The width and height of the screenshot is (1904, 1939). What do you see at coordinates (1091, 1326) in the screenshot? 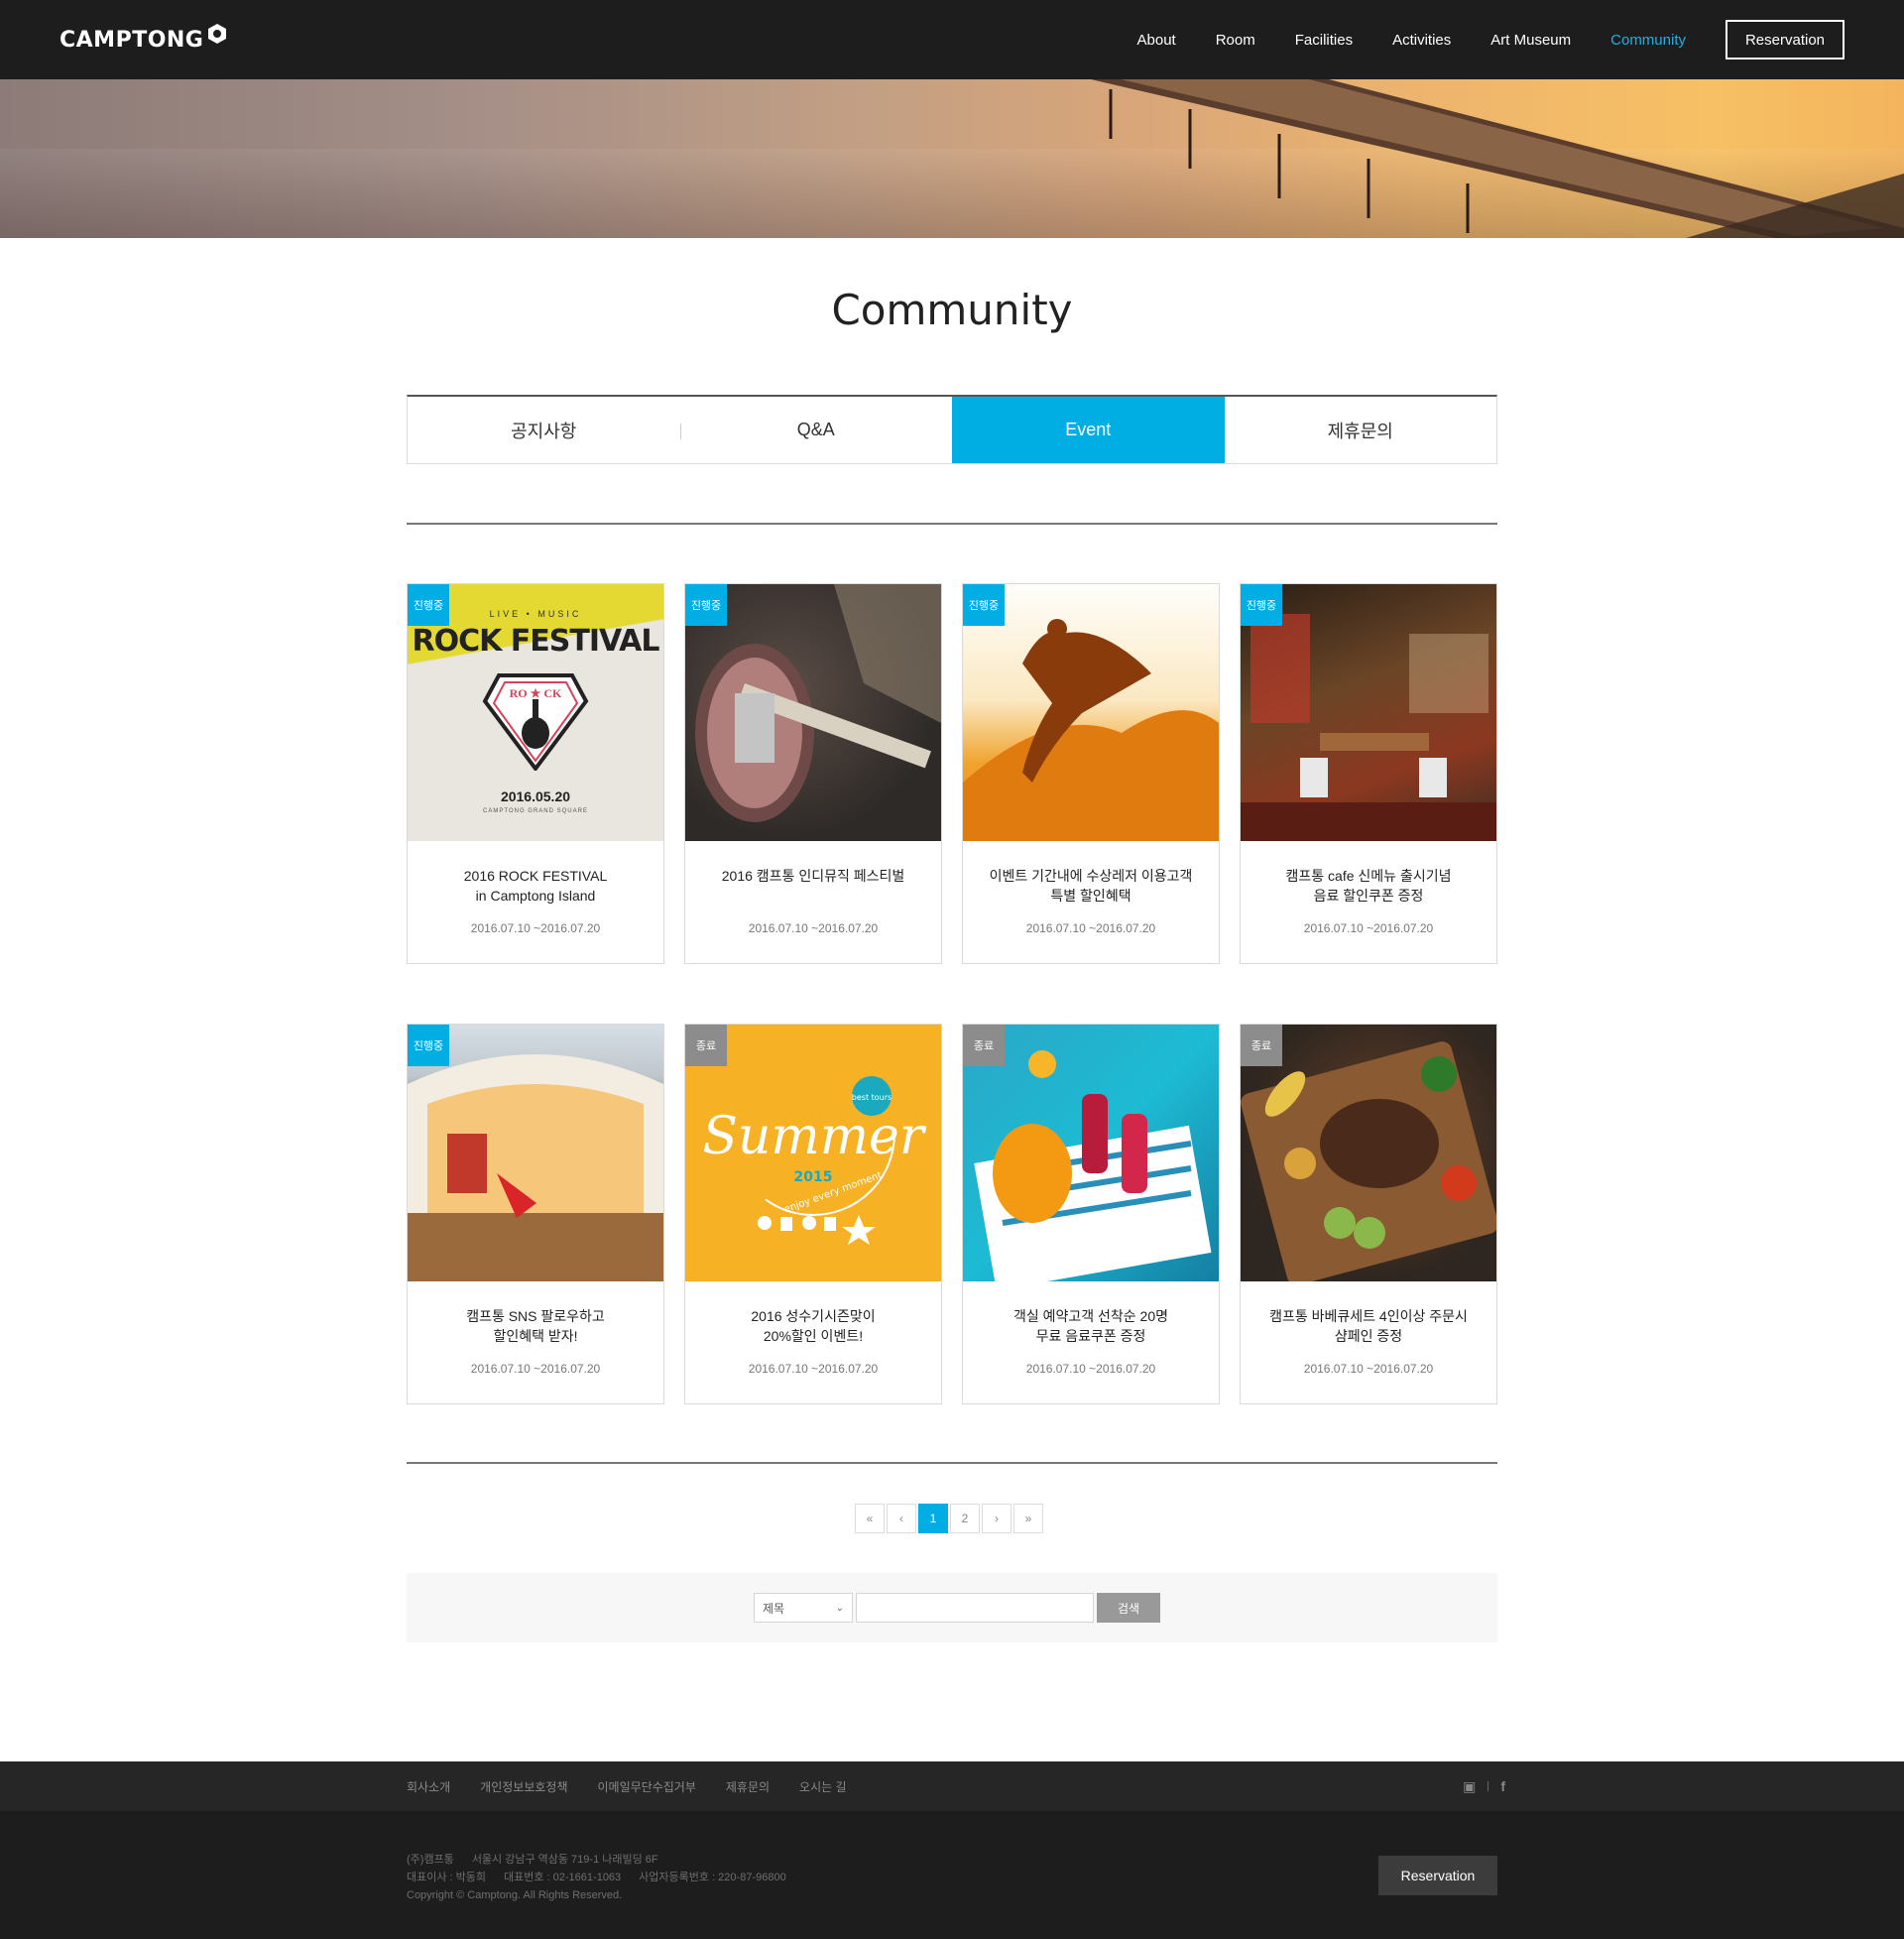
I see `event-title: 객실 예약고객 선착순 20명 무료 음료쿠폰 증정` at bounding box center [1091, 1326].